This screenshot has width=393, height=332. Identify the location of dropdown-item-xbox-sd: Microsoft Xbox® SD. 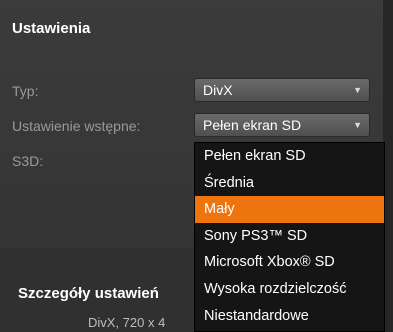
(289, 262).